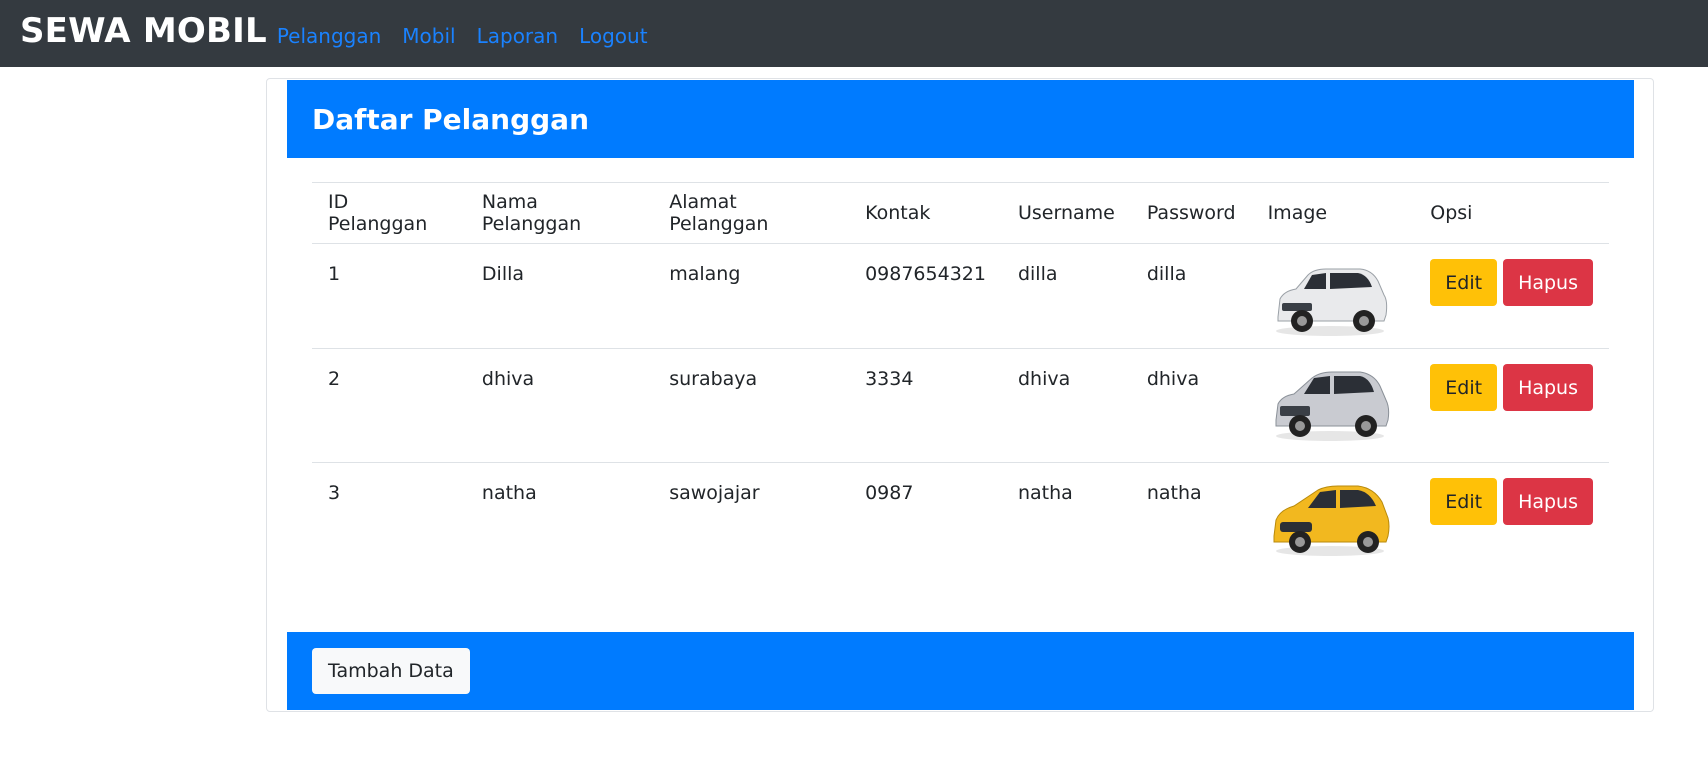  I want to click on cell-nama: dhiva, so click(559, 405).